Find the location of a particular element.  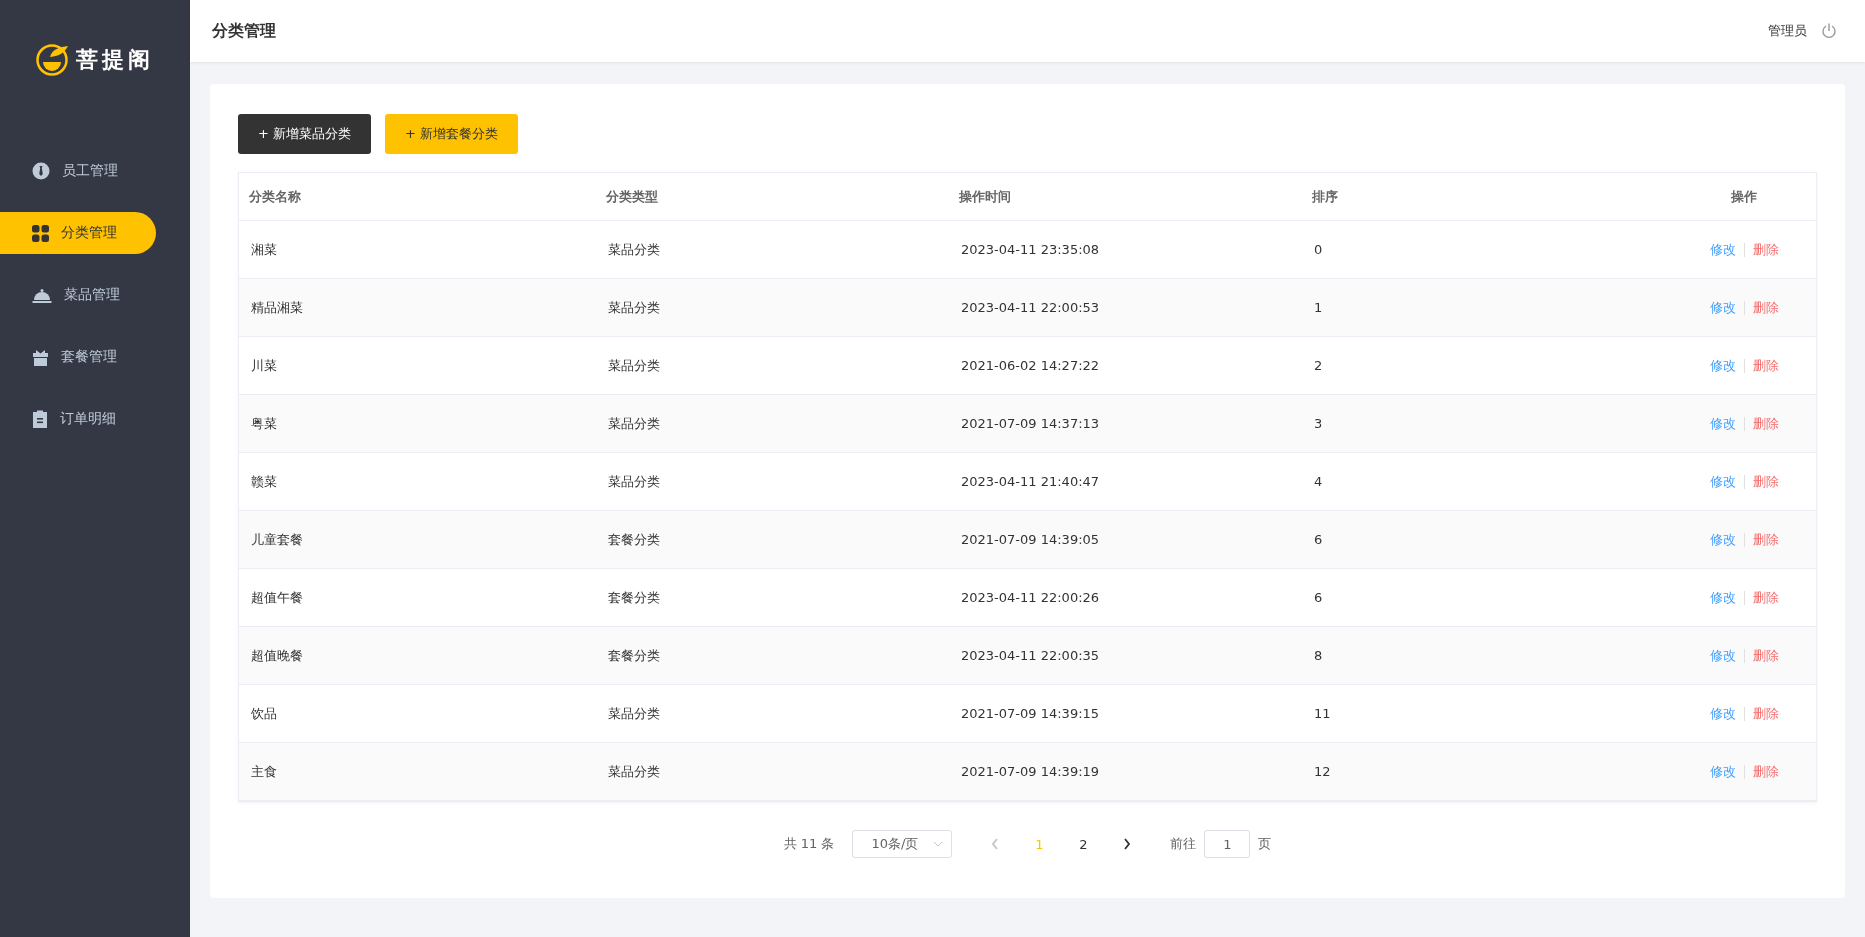

power-icon is located at coordinates (1829, 31).